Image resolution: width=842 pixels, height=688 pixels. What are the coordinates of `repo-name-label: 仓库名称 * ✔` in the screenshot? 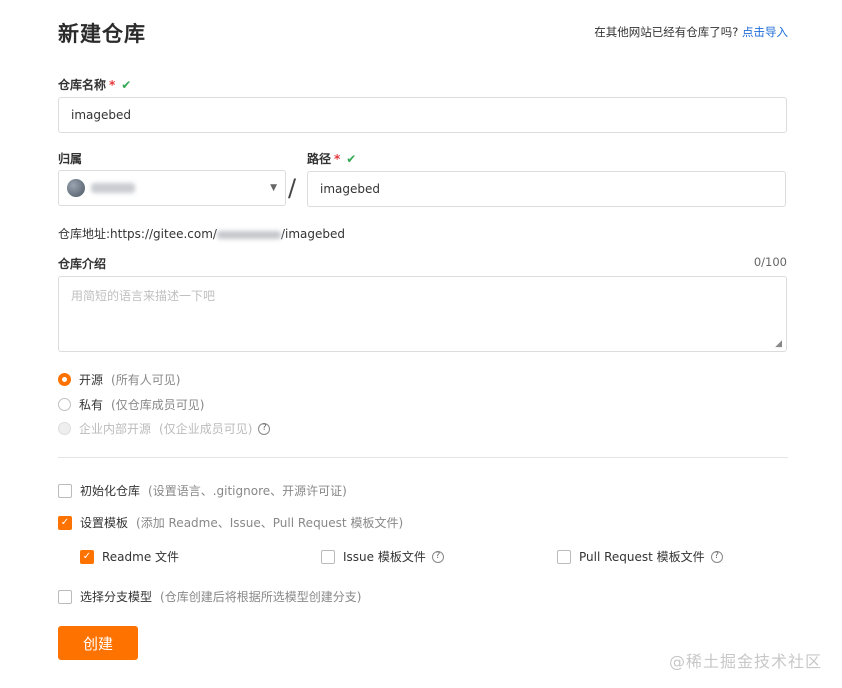 It's located at (94, 84).